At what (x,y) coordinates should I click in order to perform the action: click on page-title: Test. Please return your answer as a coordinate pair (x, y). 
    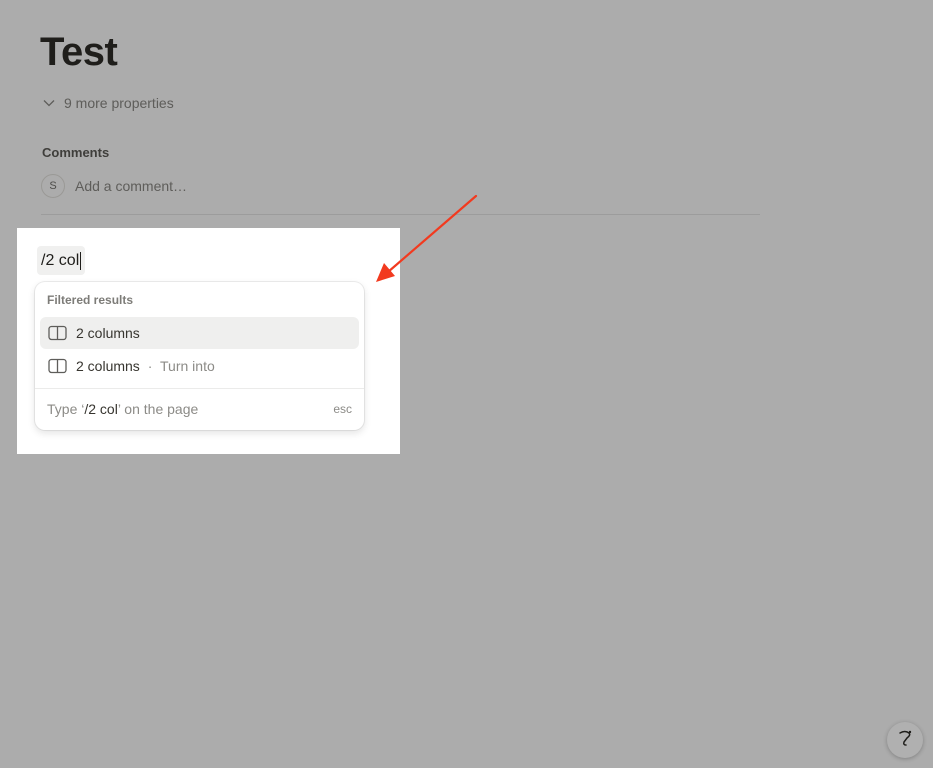
    Looking at the image, I should click on (79, 52).